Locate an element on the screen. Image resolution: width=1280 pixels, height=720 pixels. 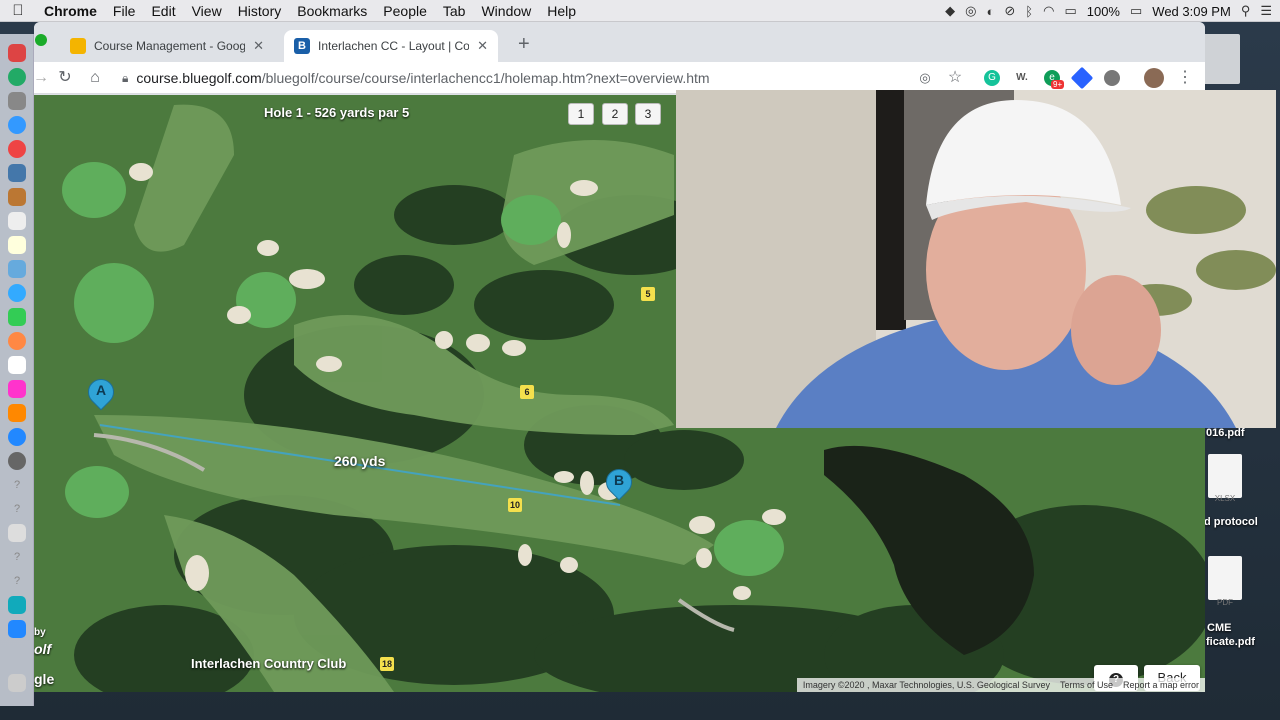
club-name: Interlachen Country Club is located at coordinates (269, 663).